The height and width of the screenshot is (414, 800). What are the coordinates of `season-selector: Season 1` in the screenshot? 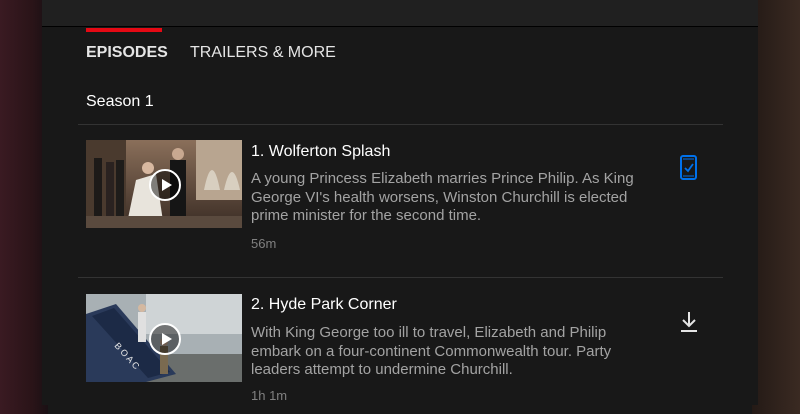 It's located at (120, 102).